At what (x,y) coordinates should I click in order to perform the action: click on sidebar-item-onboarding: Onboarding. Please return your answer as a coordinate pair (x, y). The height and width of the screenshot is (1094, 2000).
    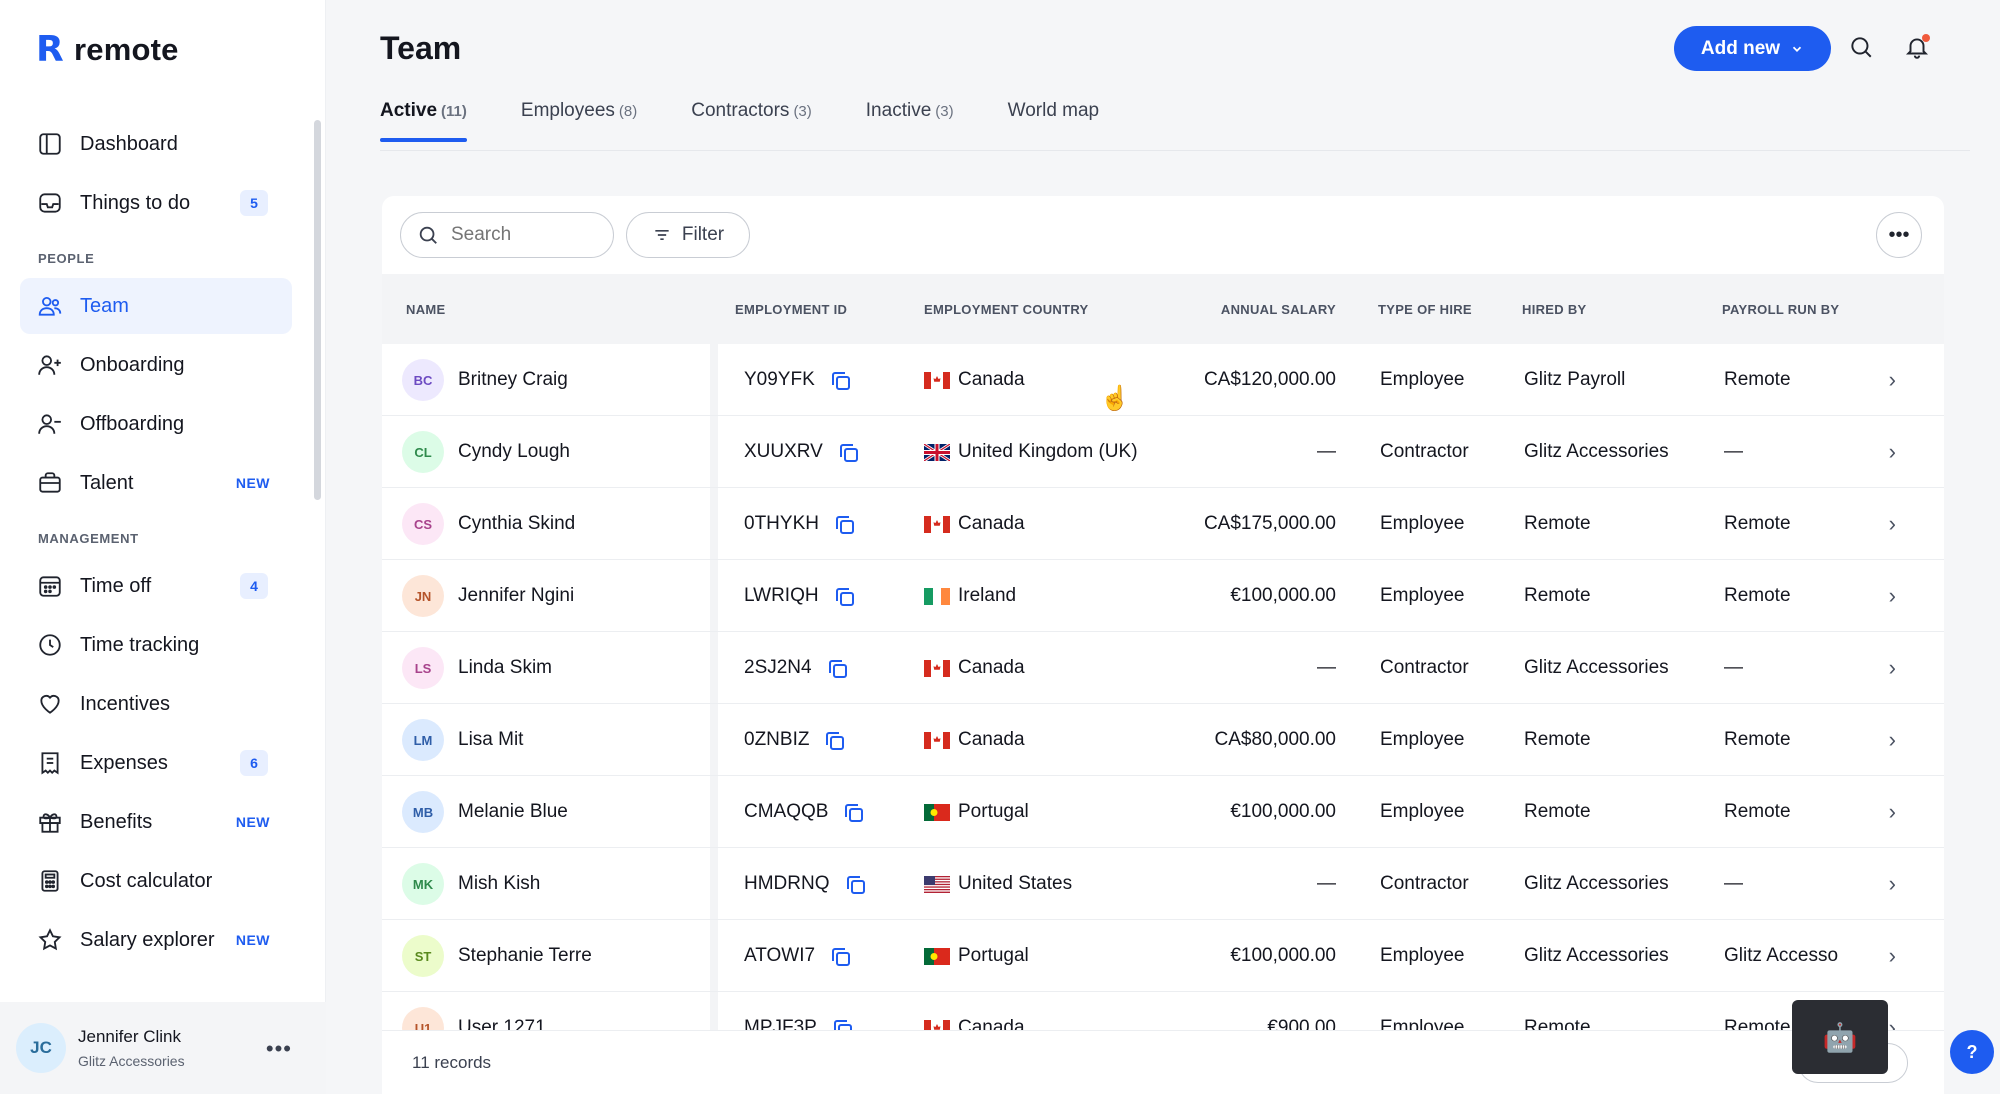
    Looking at the image, I should click on (156, 365).